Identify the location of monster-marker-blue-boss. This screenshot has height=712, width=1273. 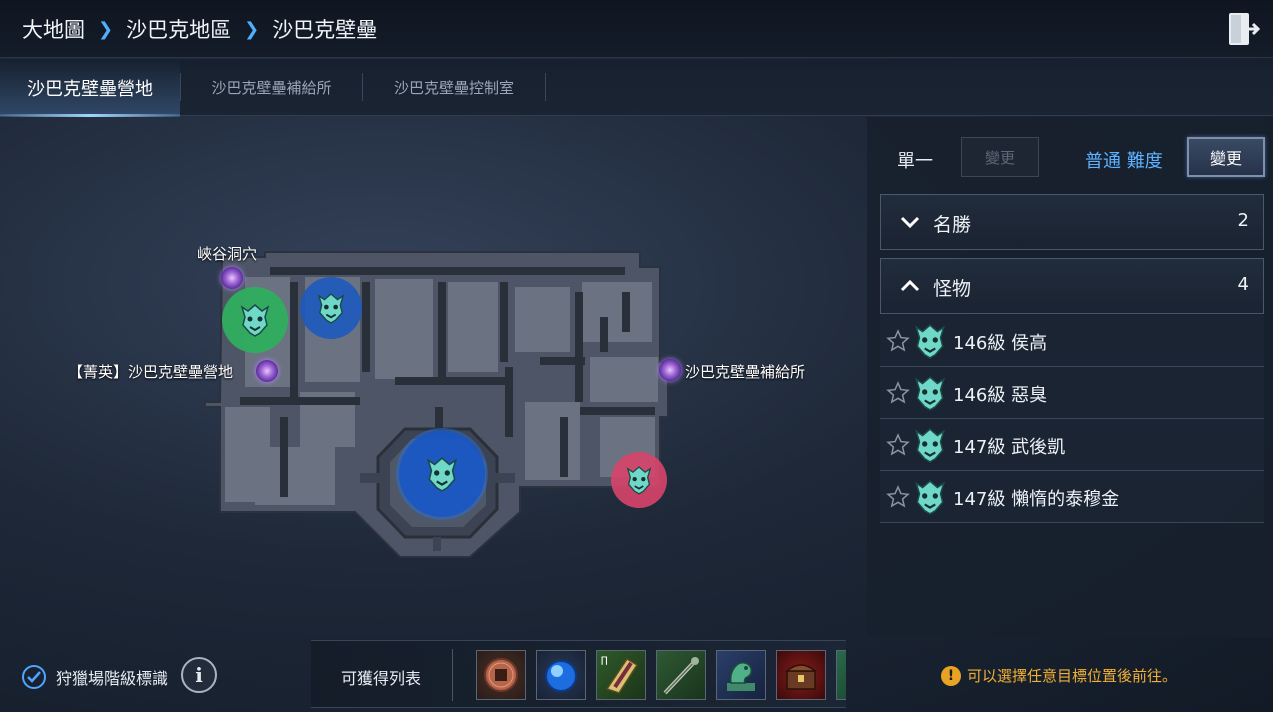
(442, 474).